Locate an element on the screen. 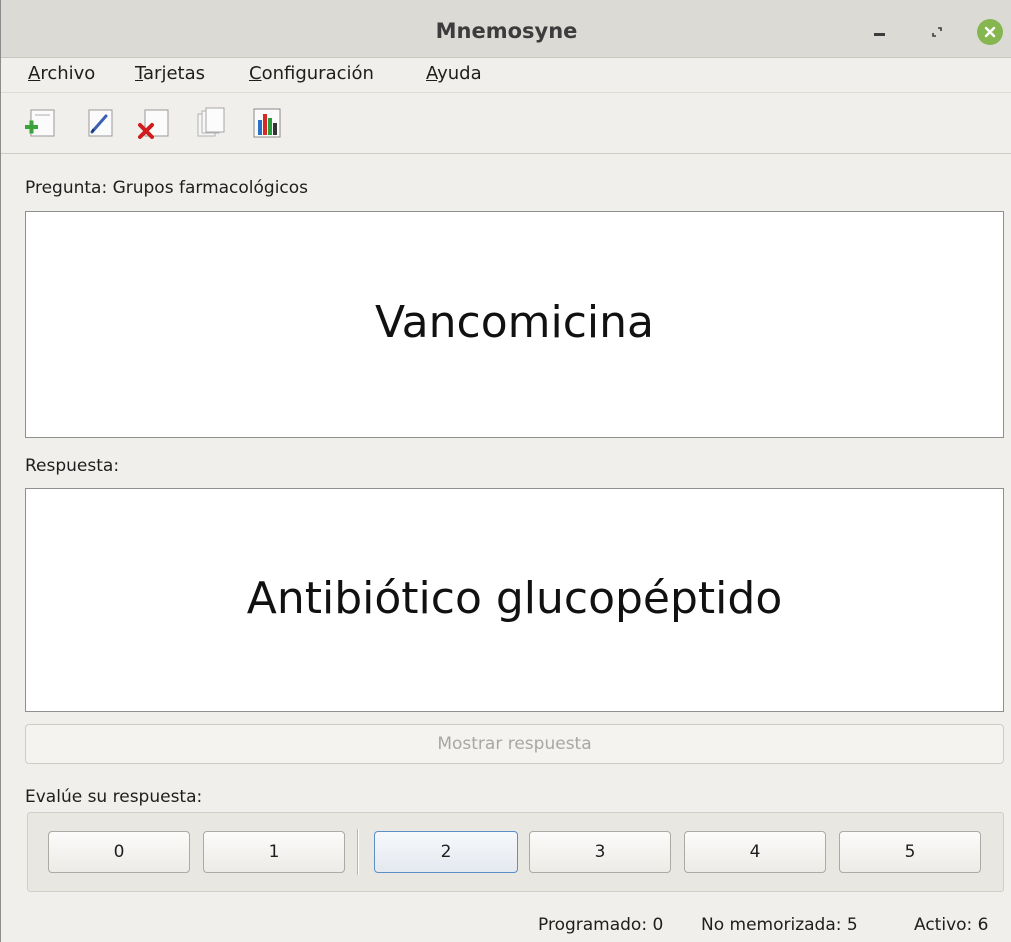 This screenshot has height=942, width=1011. grade-4-button: 4 is located at coordinates (755, 852).